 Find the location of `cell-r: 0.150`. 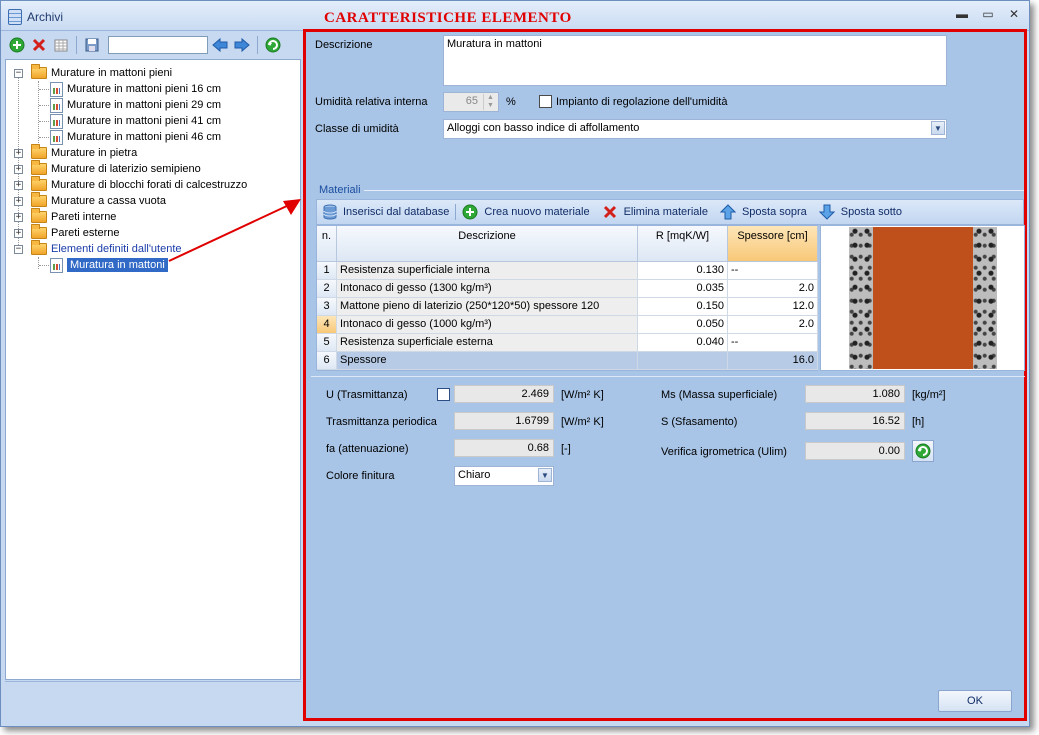

cell-r: 0.150 is located at coordinates (683, 307).